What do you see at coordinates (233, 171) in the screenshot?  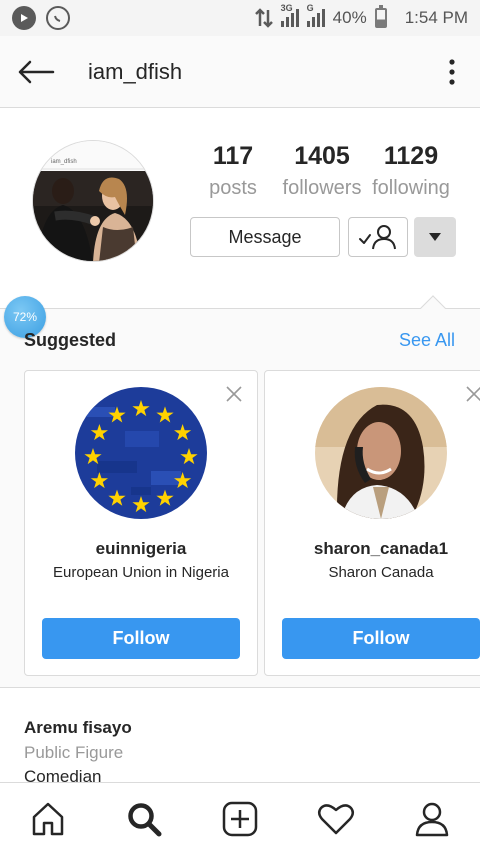 I see `stat-posts: 117 posts` at bounding box center [233, 171].